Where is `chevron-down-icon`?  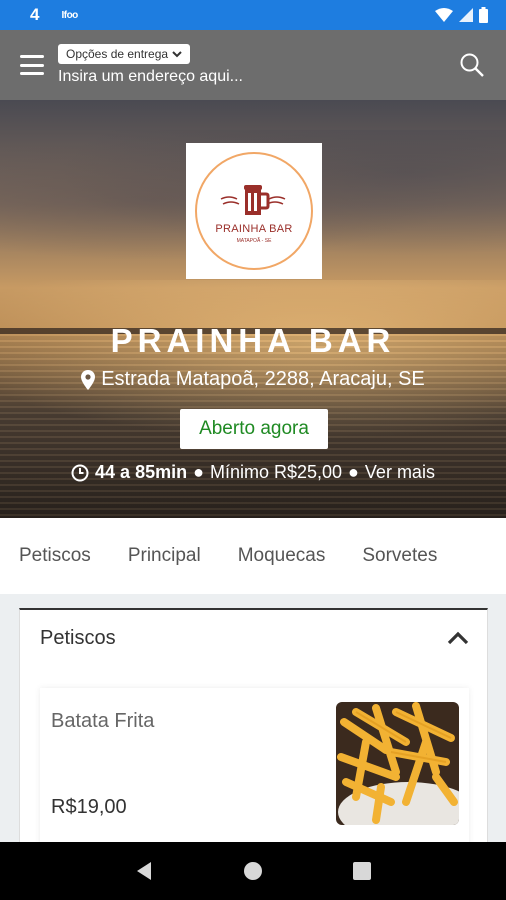 chevron-down-icon is located at coordinates (177, 53).